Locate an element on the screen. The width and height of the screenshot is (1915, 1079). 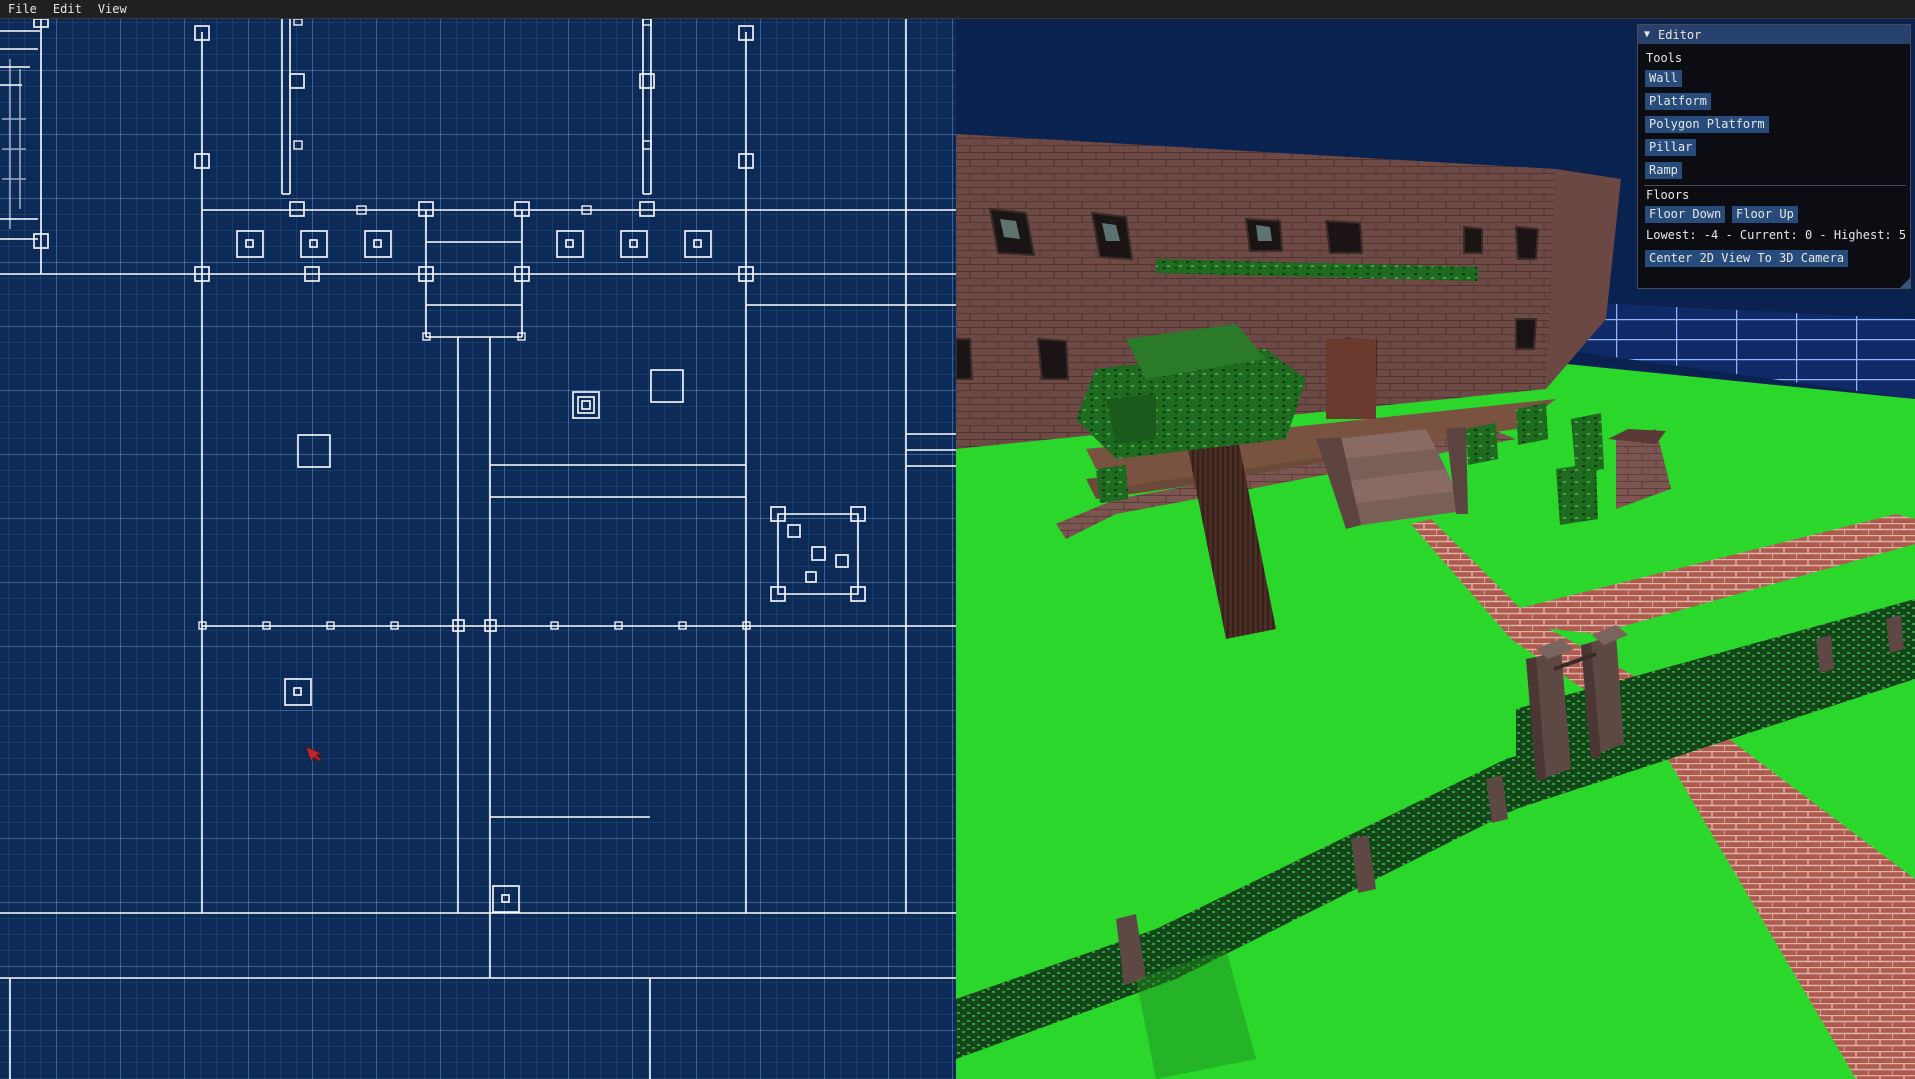
resize-grip is located at coordinates (1905, 283).